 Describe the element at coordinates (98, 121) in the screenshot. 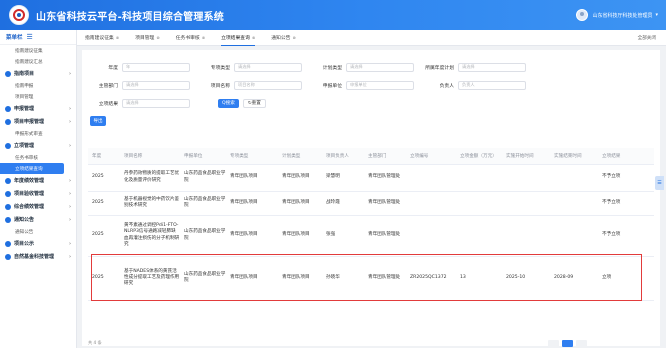

I see `export-button: 导出` at that location.